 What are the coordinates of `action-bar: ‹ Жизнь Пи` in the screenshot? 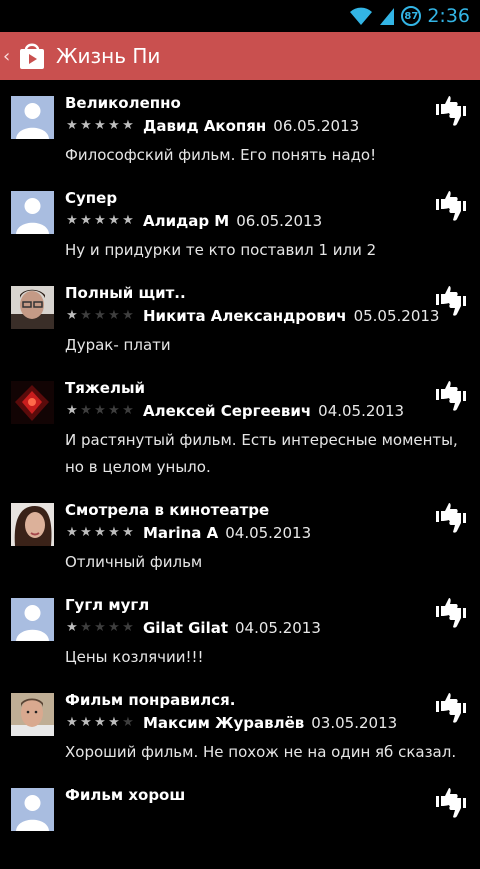 It's located at (240, 56).